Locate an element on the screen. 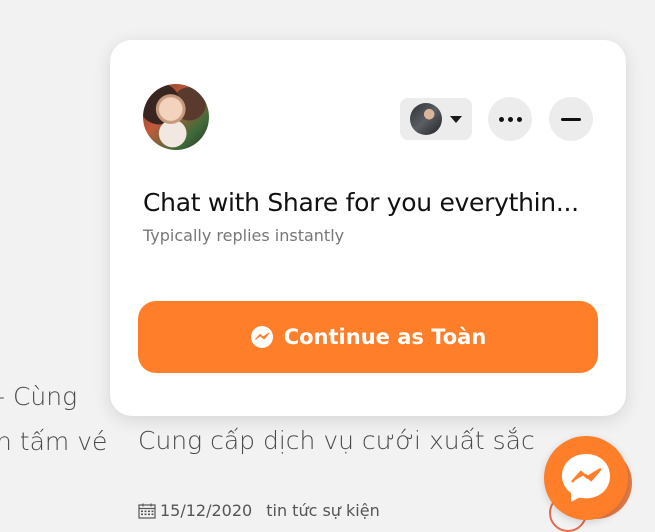  continue-as-label: Continue as Toàn is located at coordinates (385, 337).